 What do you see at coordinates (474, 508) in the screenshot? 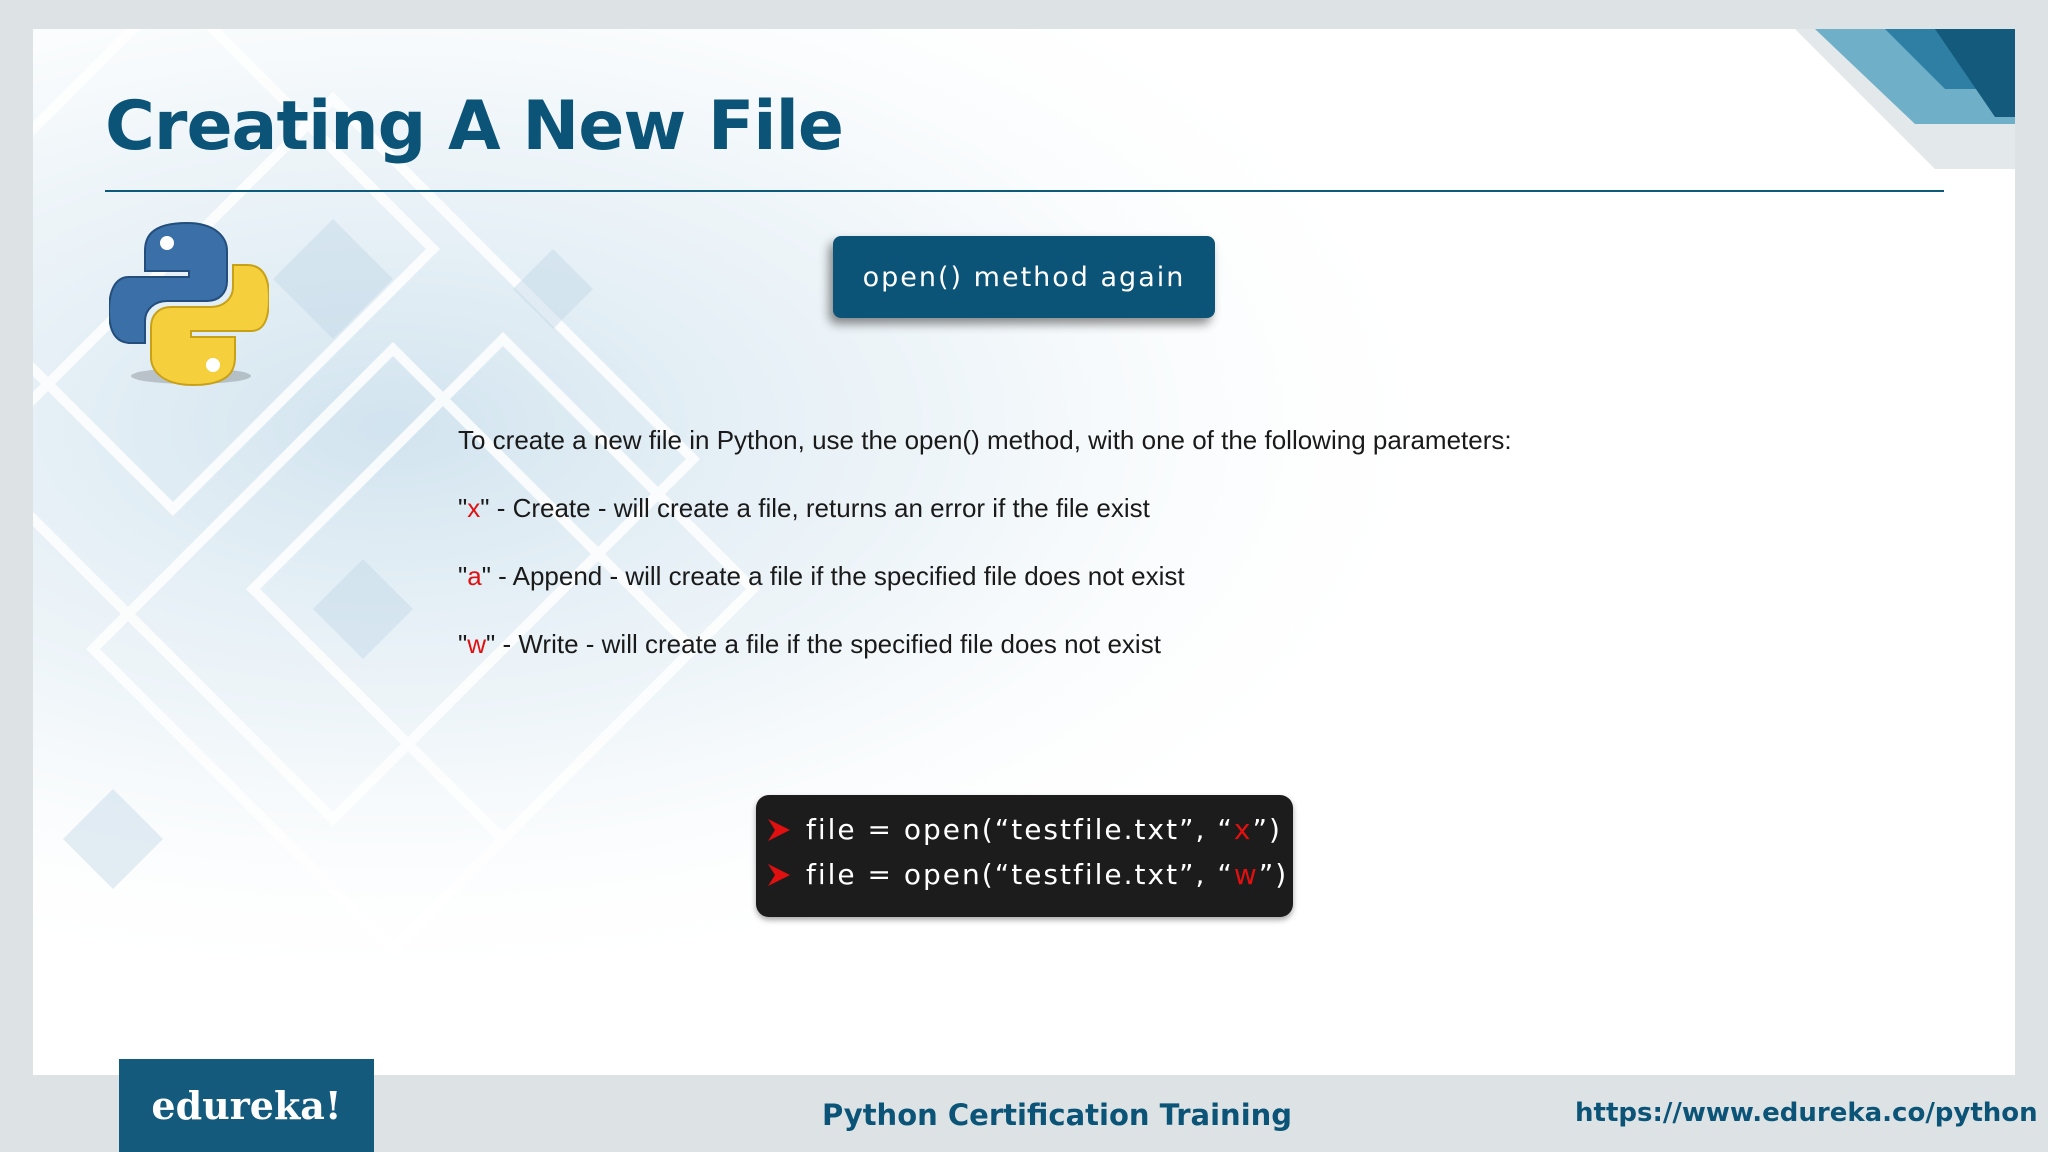
I see `param-letter: x` at bounding box center [474, 508].